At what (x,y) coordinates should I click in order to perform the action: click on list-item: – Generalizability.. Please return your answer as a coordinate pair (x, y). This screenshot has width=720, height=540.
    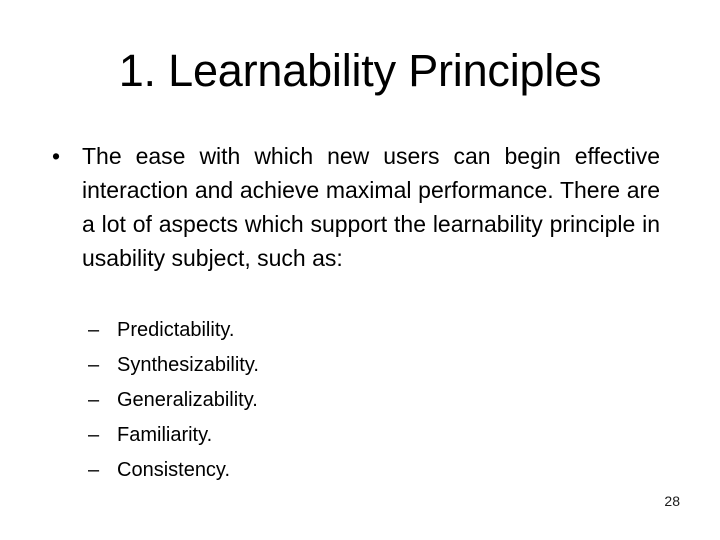
    Looking at the image, I should click on (288, 400).